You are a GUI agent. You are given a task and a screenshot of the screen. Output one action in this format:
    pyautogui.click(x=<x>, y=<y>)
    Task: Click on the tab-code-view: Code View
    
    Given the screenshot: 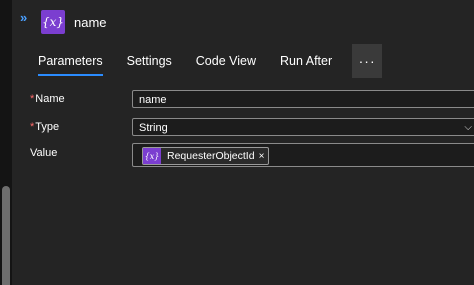 What is the action you would take?
    pyautogui.click(x=226, y=61)
    